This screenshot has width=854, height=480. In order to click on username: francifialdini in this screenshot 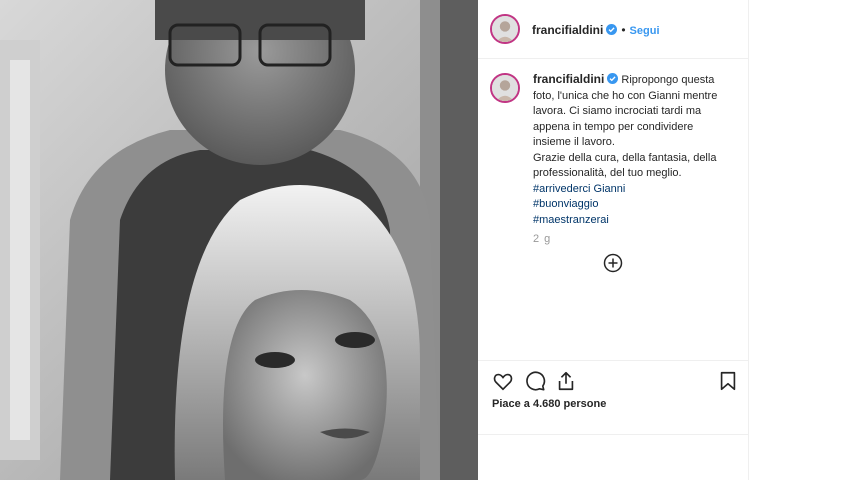, I will do `click(567, 30)`.